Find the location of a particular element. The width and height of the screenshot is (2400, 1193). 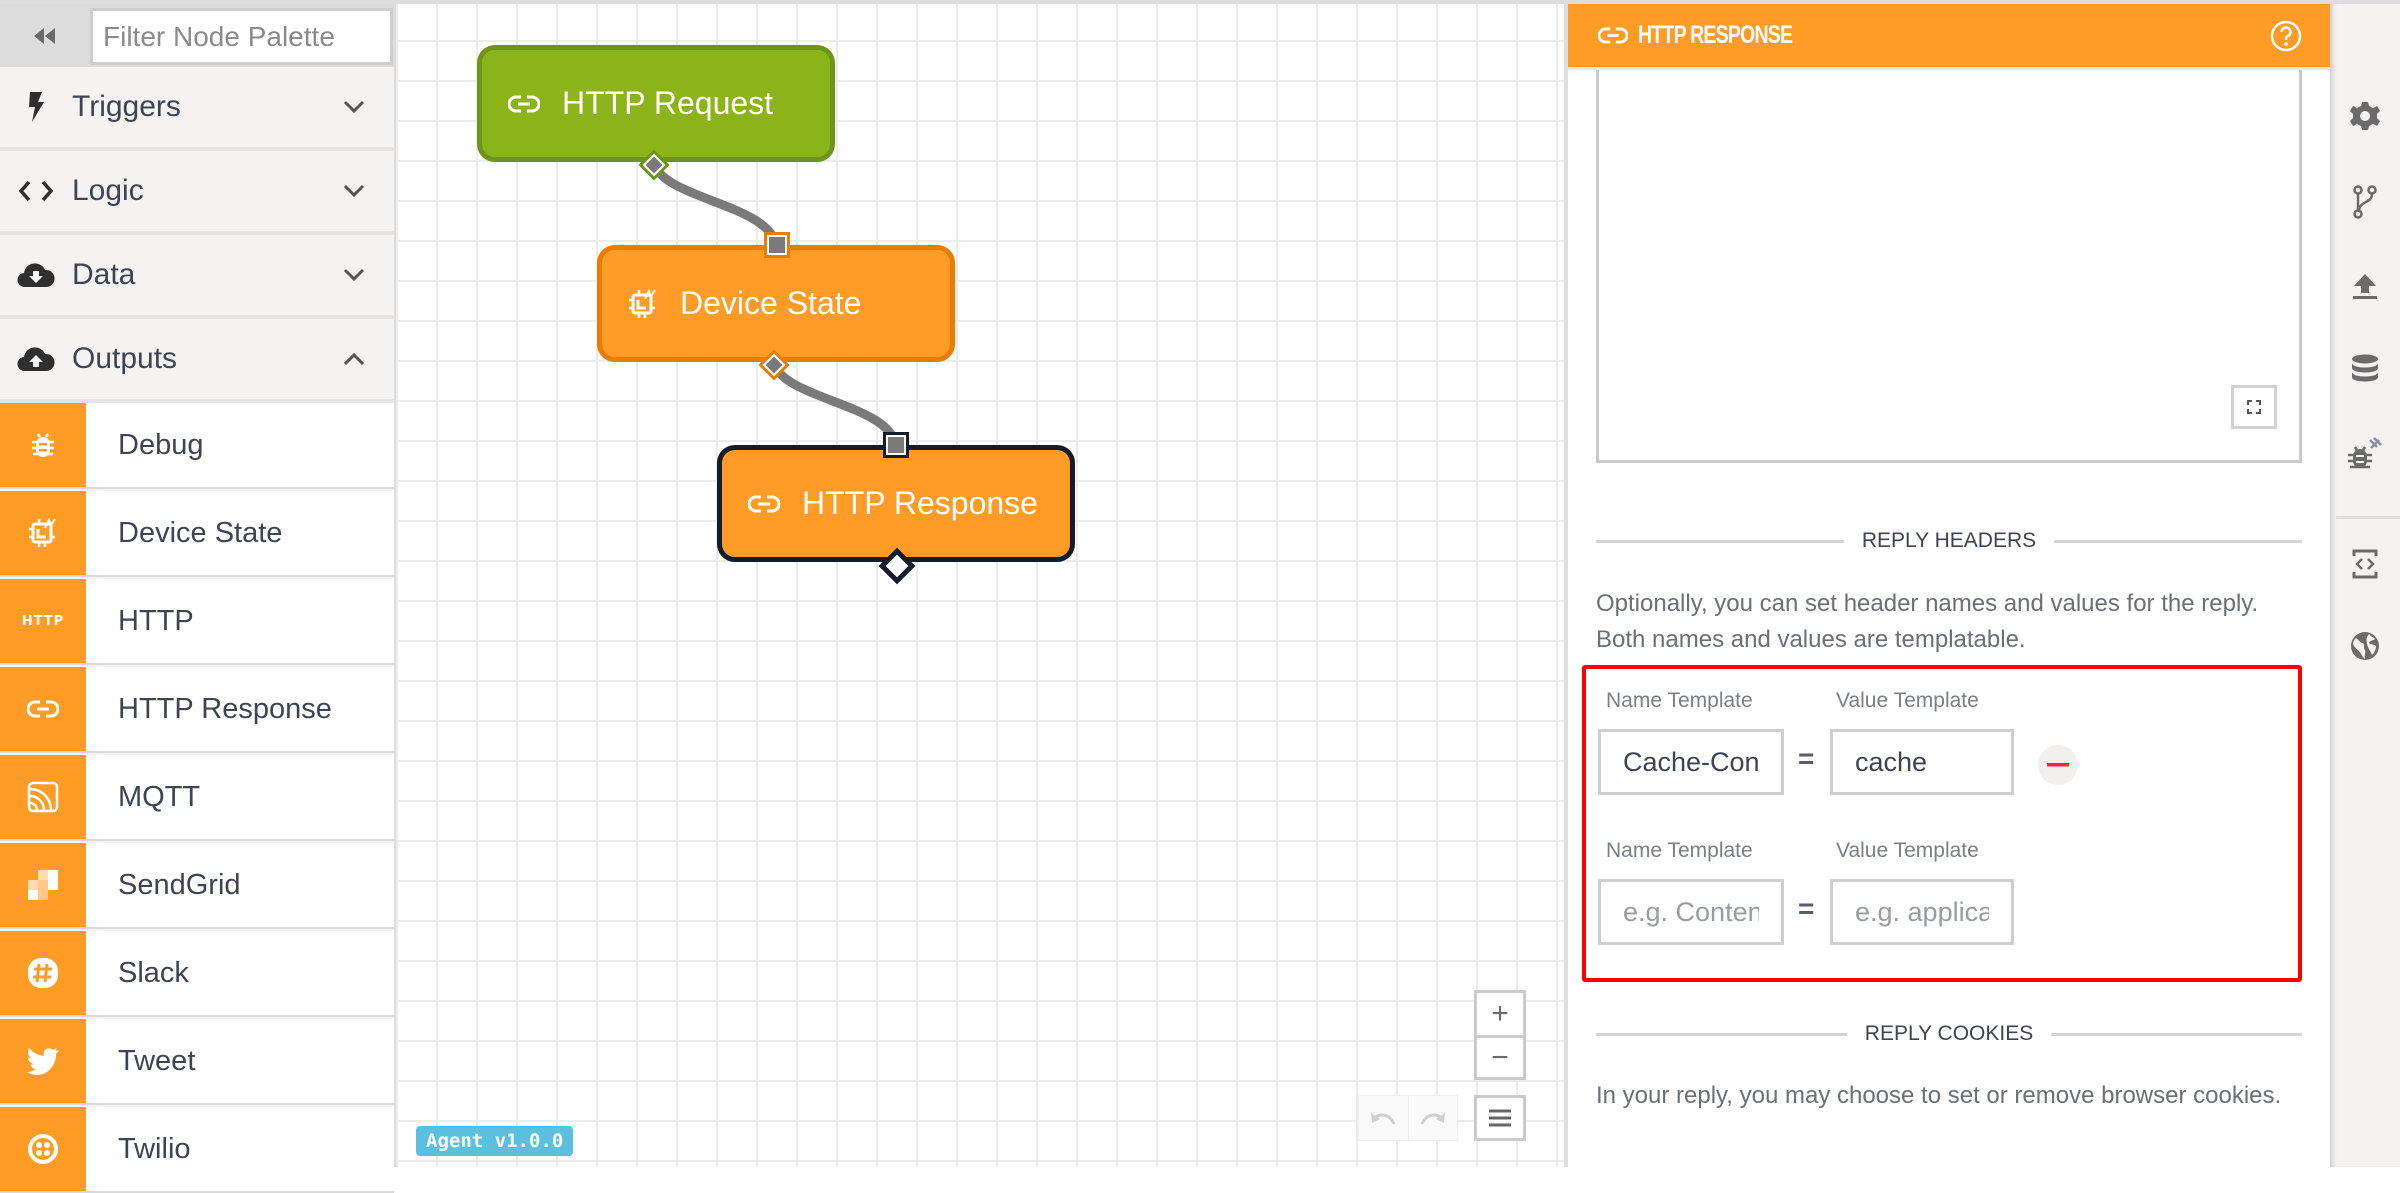

storage-button is located at coordinates (2365, 370).